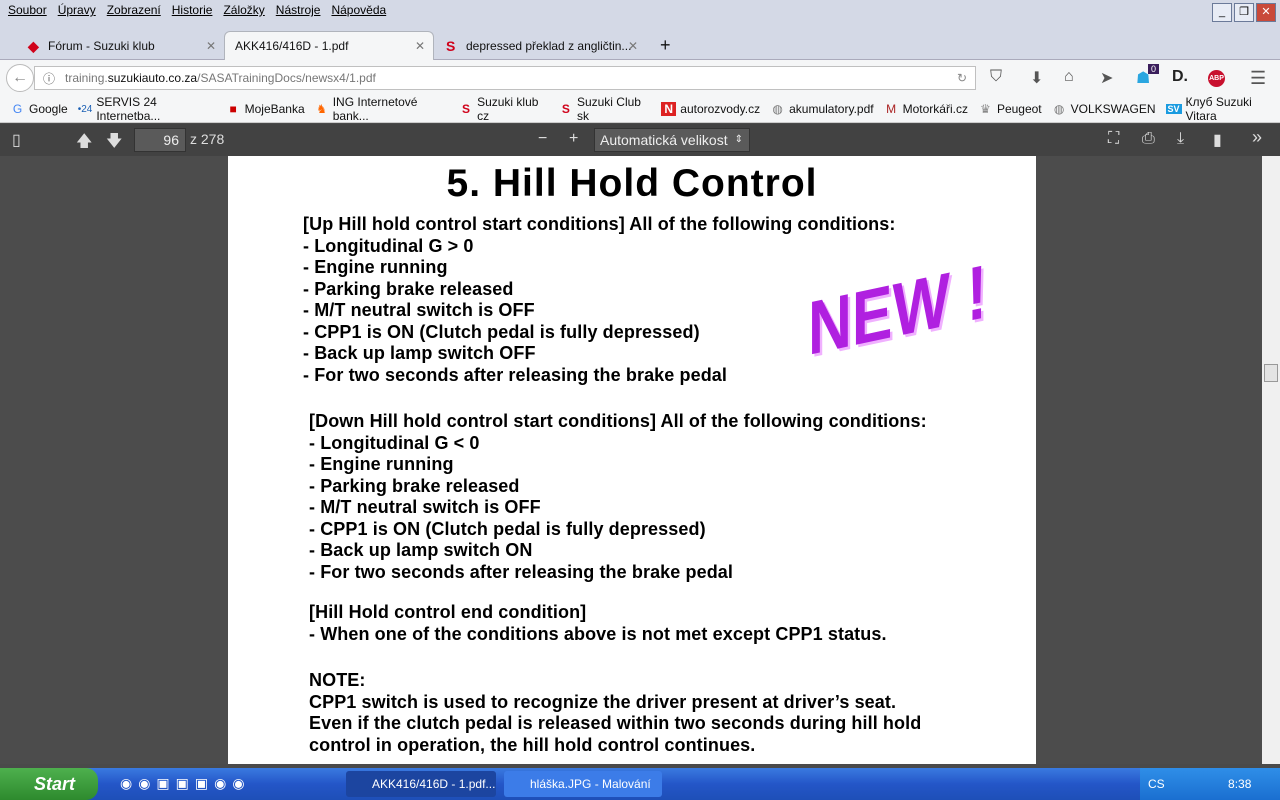  Describe the element at coordinates (1113, 139) in the screenshot. I see `presentation-mode-icon: ⛶` at that location.